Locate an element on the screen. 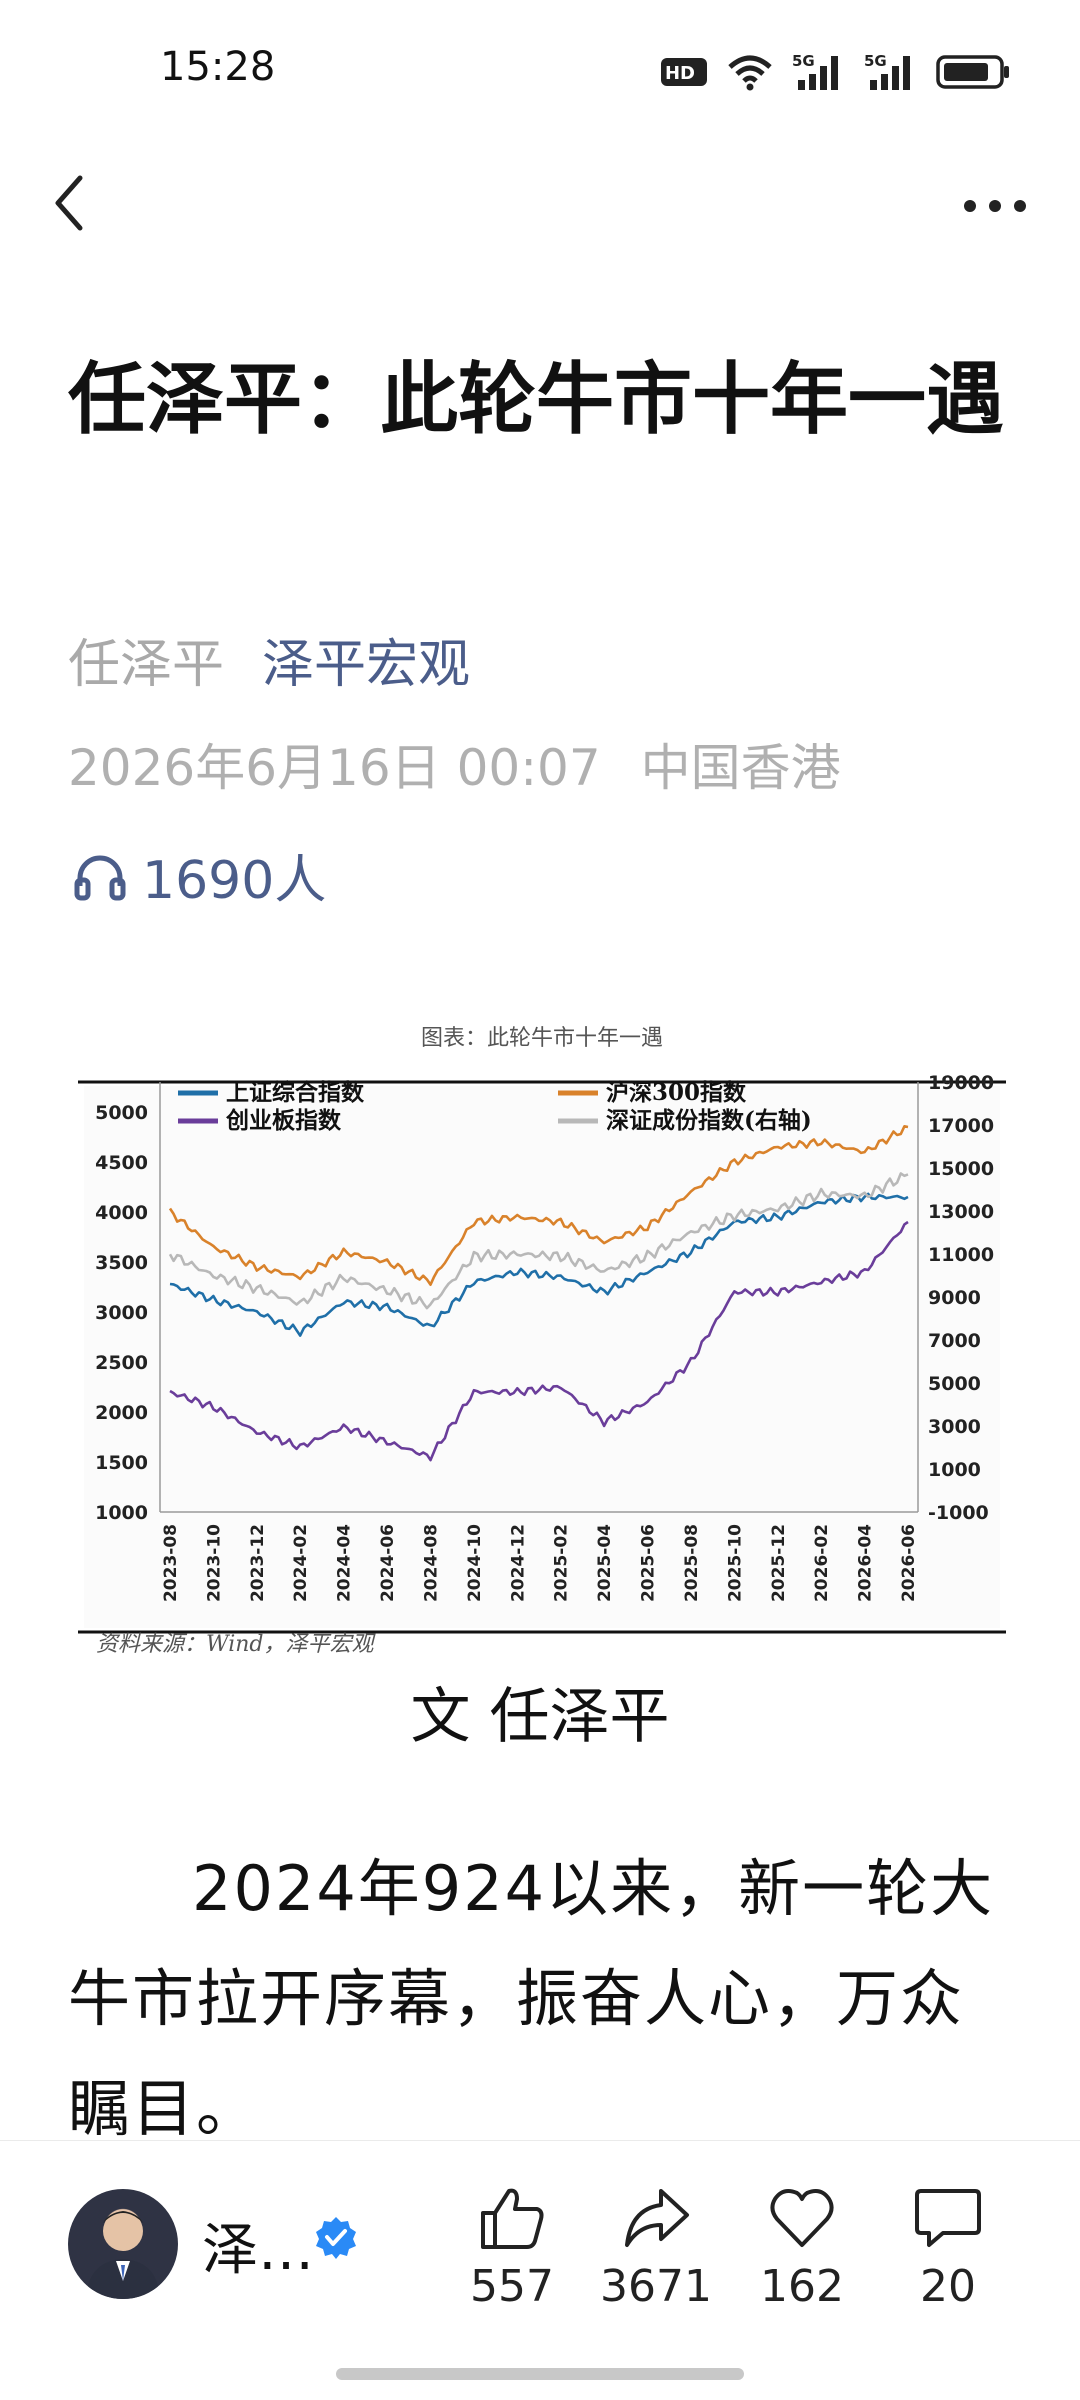 This screenshot has height=2400, width=1080. chevron-left-icon is located at coordinates (69, 203).